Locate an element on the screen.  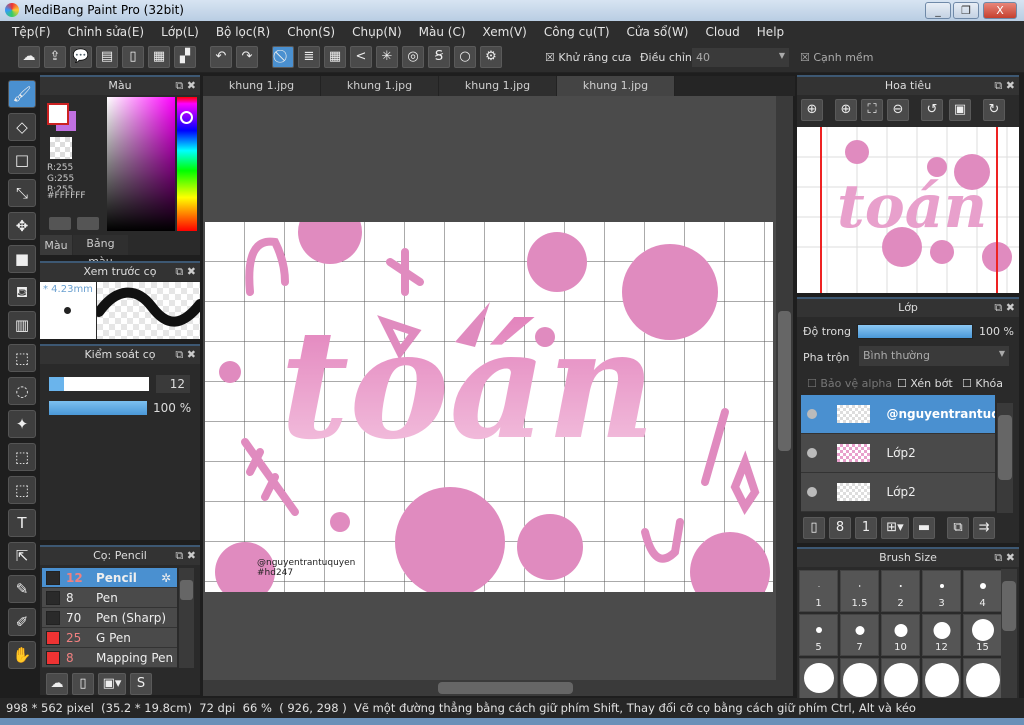
fit-window-icon: ⛶ is located at coordinates (872, 110).